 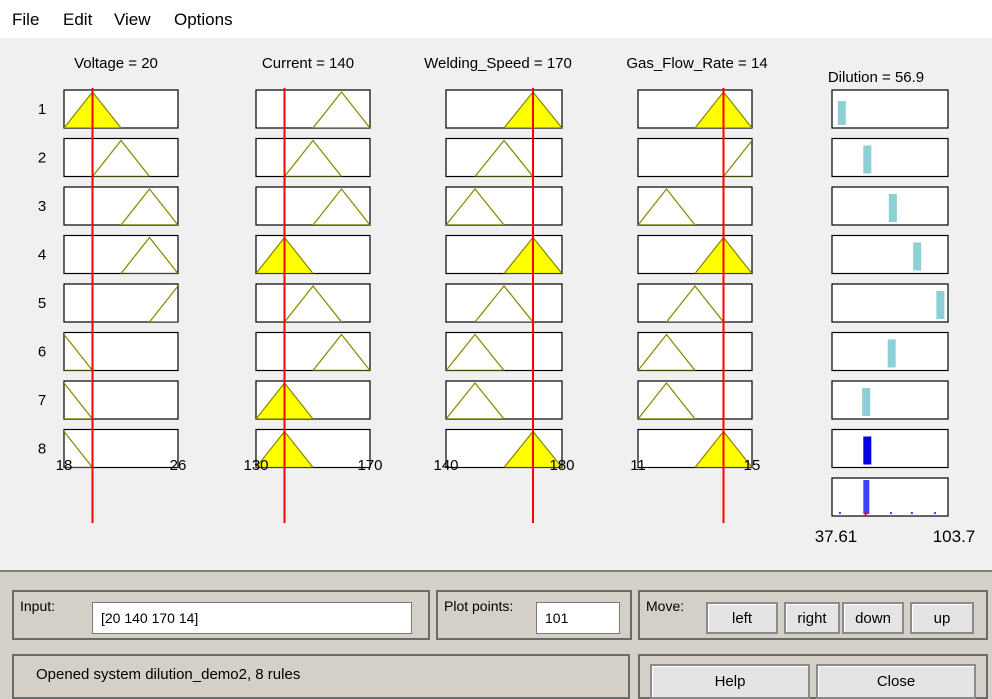 I want to click on range-max-label: 15, so click(x=752, y=465).